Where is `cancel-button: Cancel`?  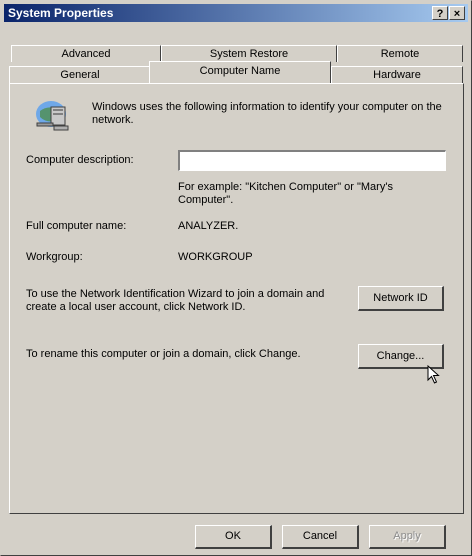
cancel-button: Cancel is located at coordinates (320, 537).